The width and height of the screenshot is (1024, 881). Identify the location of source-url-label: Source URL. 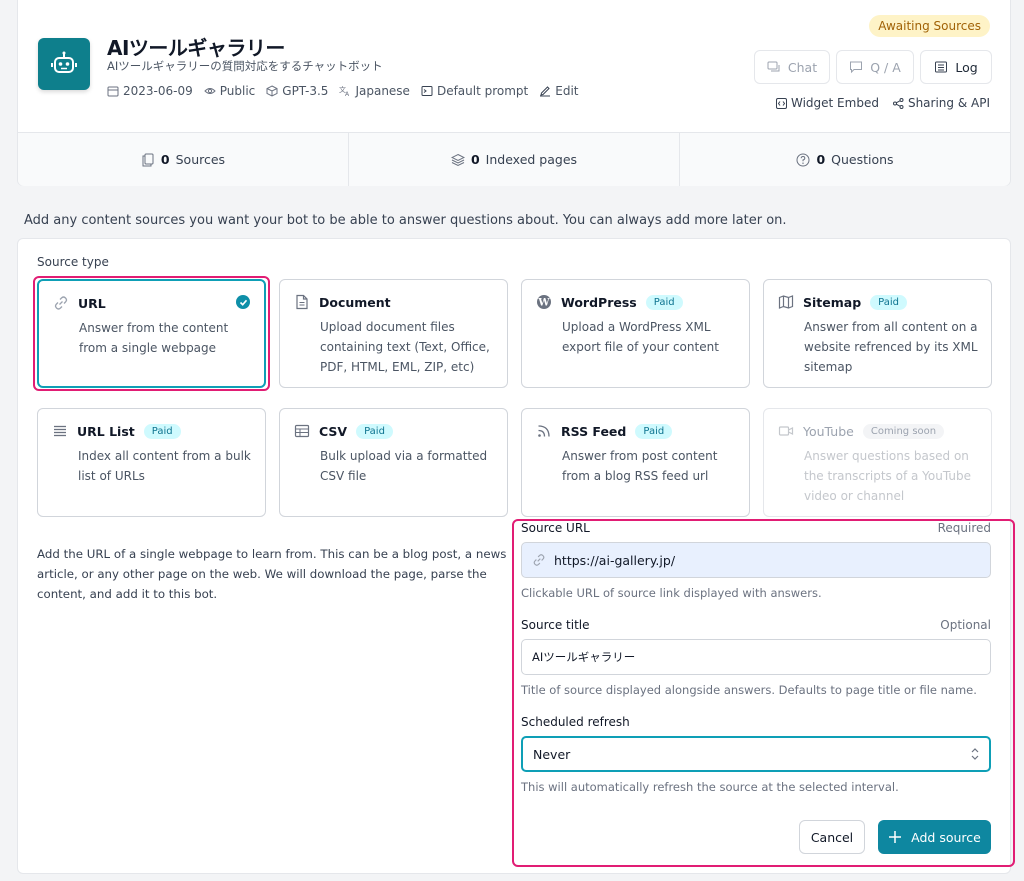
(555, 528).